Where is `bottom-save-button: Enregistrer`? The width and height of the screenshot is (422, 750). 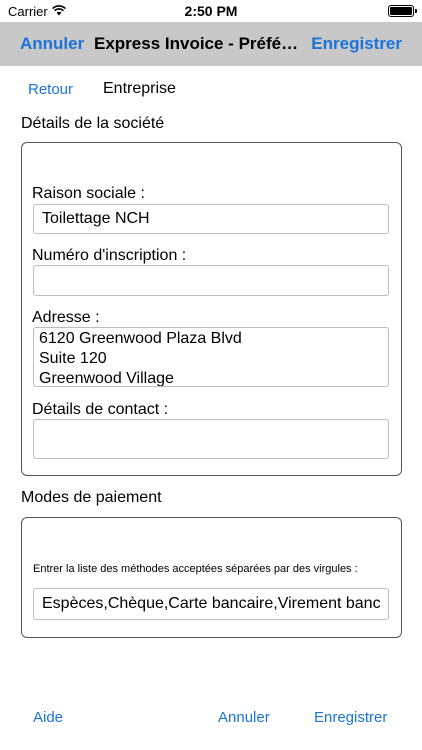
bottom-save-button: Enregistrer is located at coordinates (350, 717).